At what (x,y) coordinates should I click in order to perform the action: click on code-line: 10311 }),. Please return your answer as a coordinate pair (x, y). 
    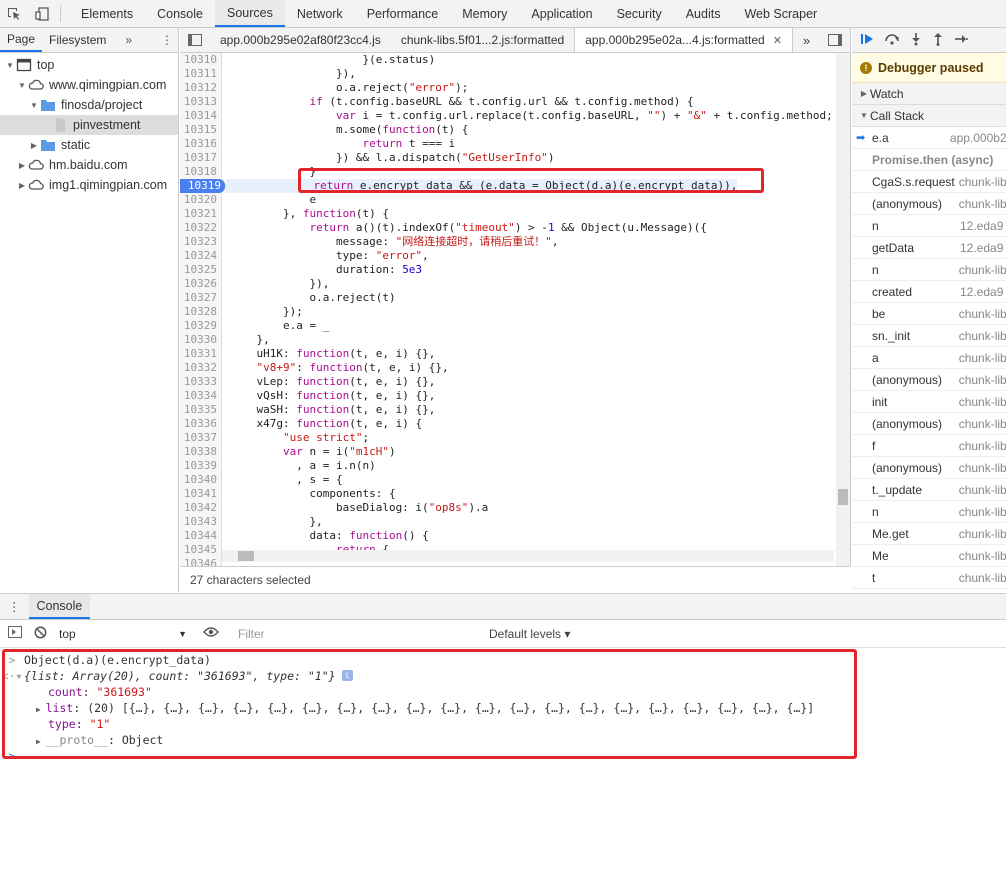
    Looking at the image, I should click on (507, 74).